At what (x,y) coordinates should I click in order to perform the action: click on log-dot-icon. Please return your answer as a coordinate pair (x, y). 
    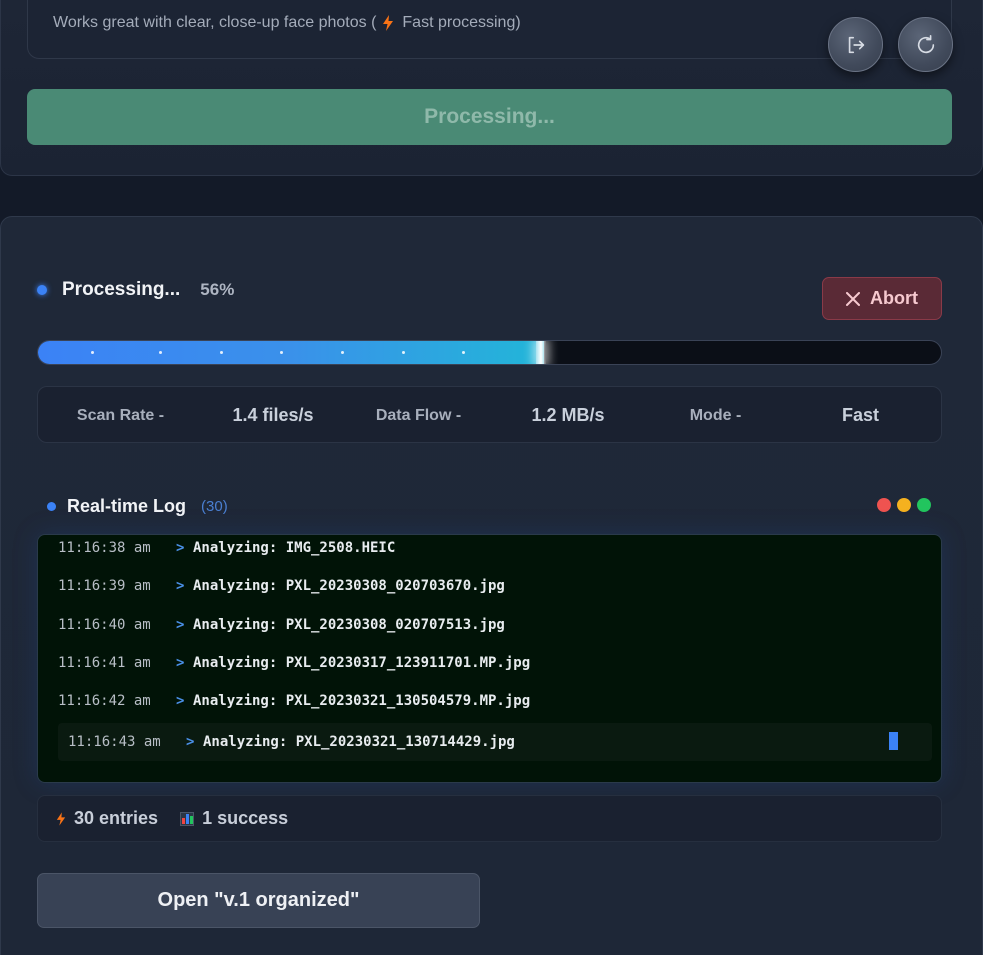
    Looking at the image, I should click on (51, 506).